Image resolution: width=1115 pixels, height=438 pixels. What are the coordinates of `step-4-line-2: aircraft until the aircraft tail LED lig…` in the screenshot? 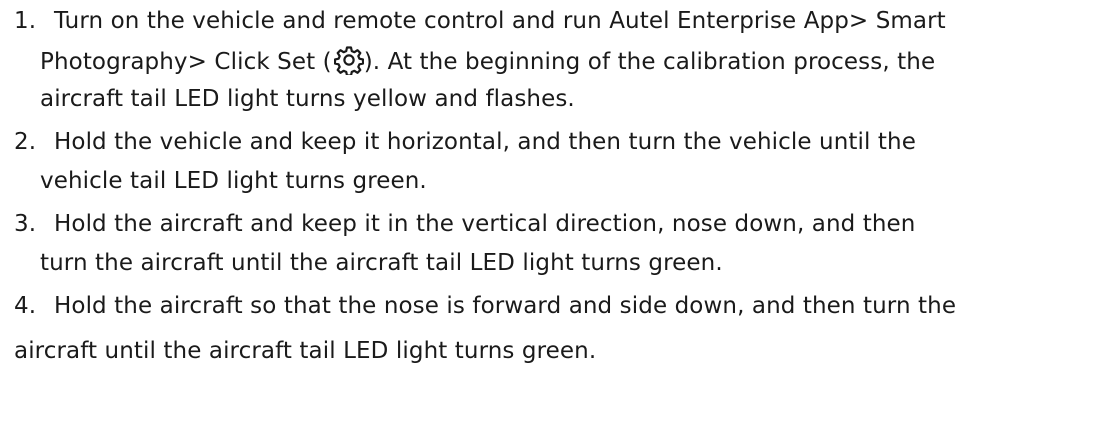 It's located at (305, 351).